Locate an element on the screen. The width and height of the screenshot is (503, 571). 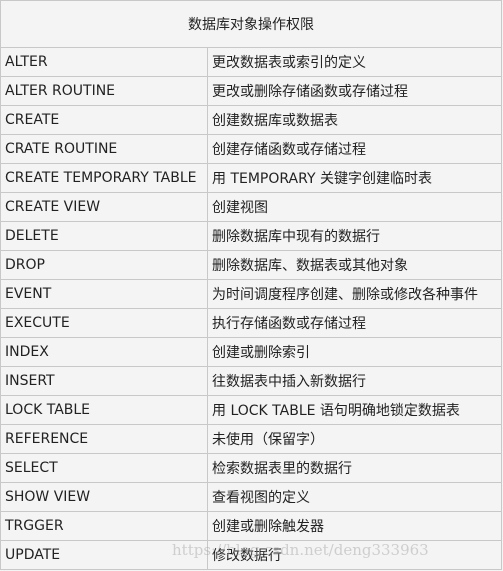
description-cell: 用 TEMPORARY 关键字创建临时表 is located at coordinates (354, 178).